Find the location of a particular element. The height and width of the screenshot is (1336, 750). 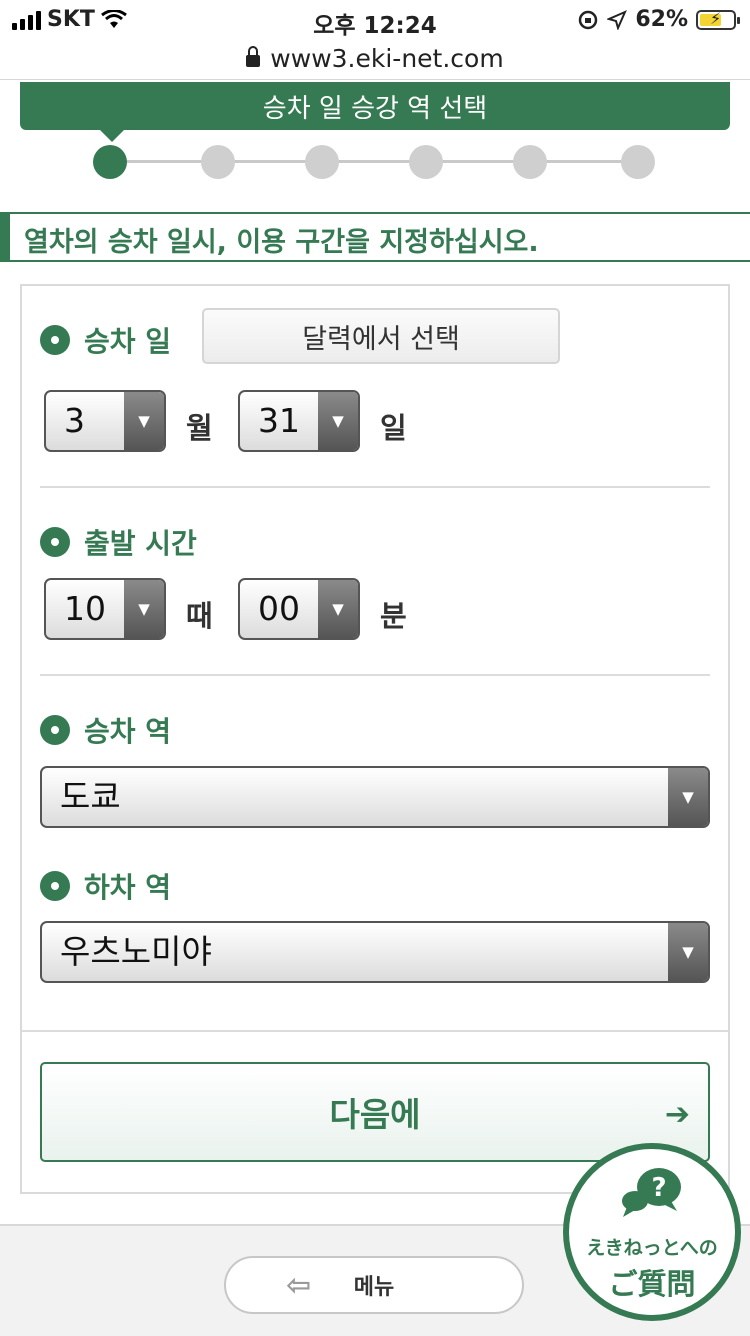

departure-label: 승차 역 is located at coordinates (105, 730).